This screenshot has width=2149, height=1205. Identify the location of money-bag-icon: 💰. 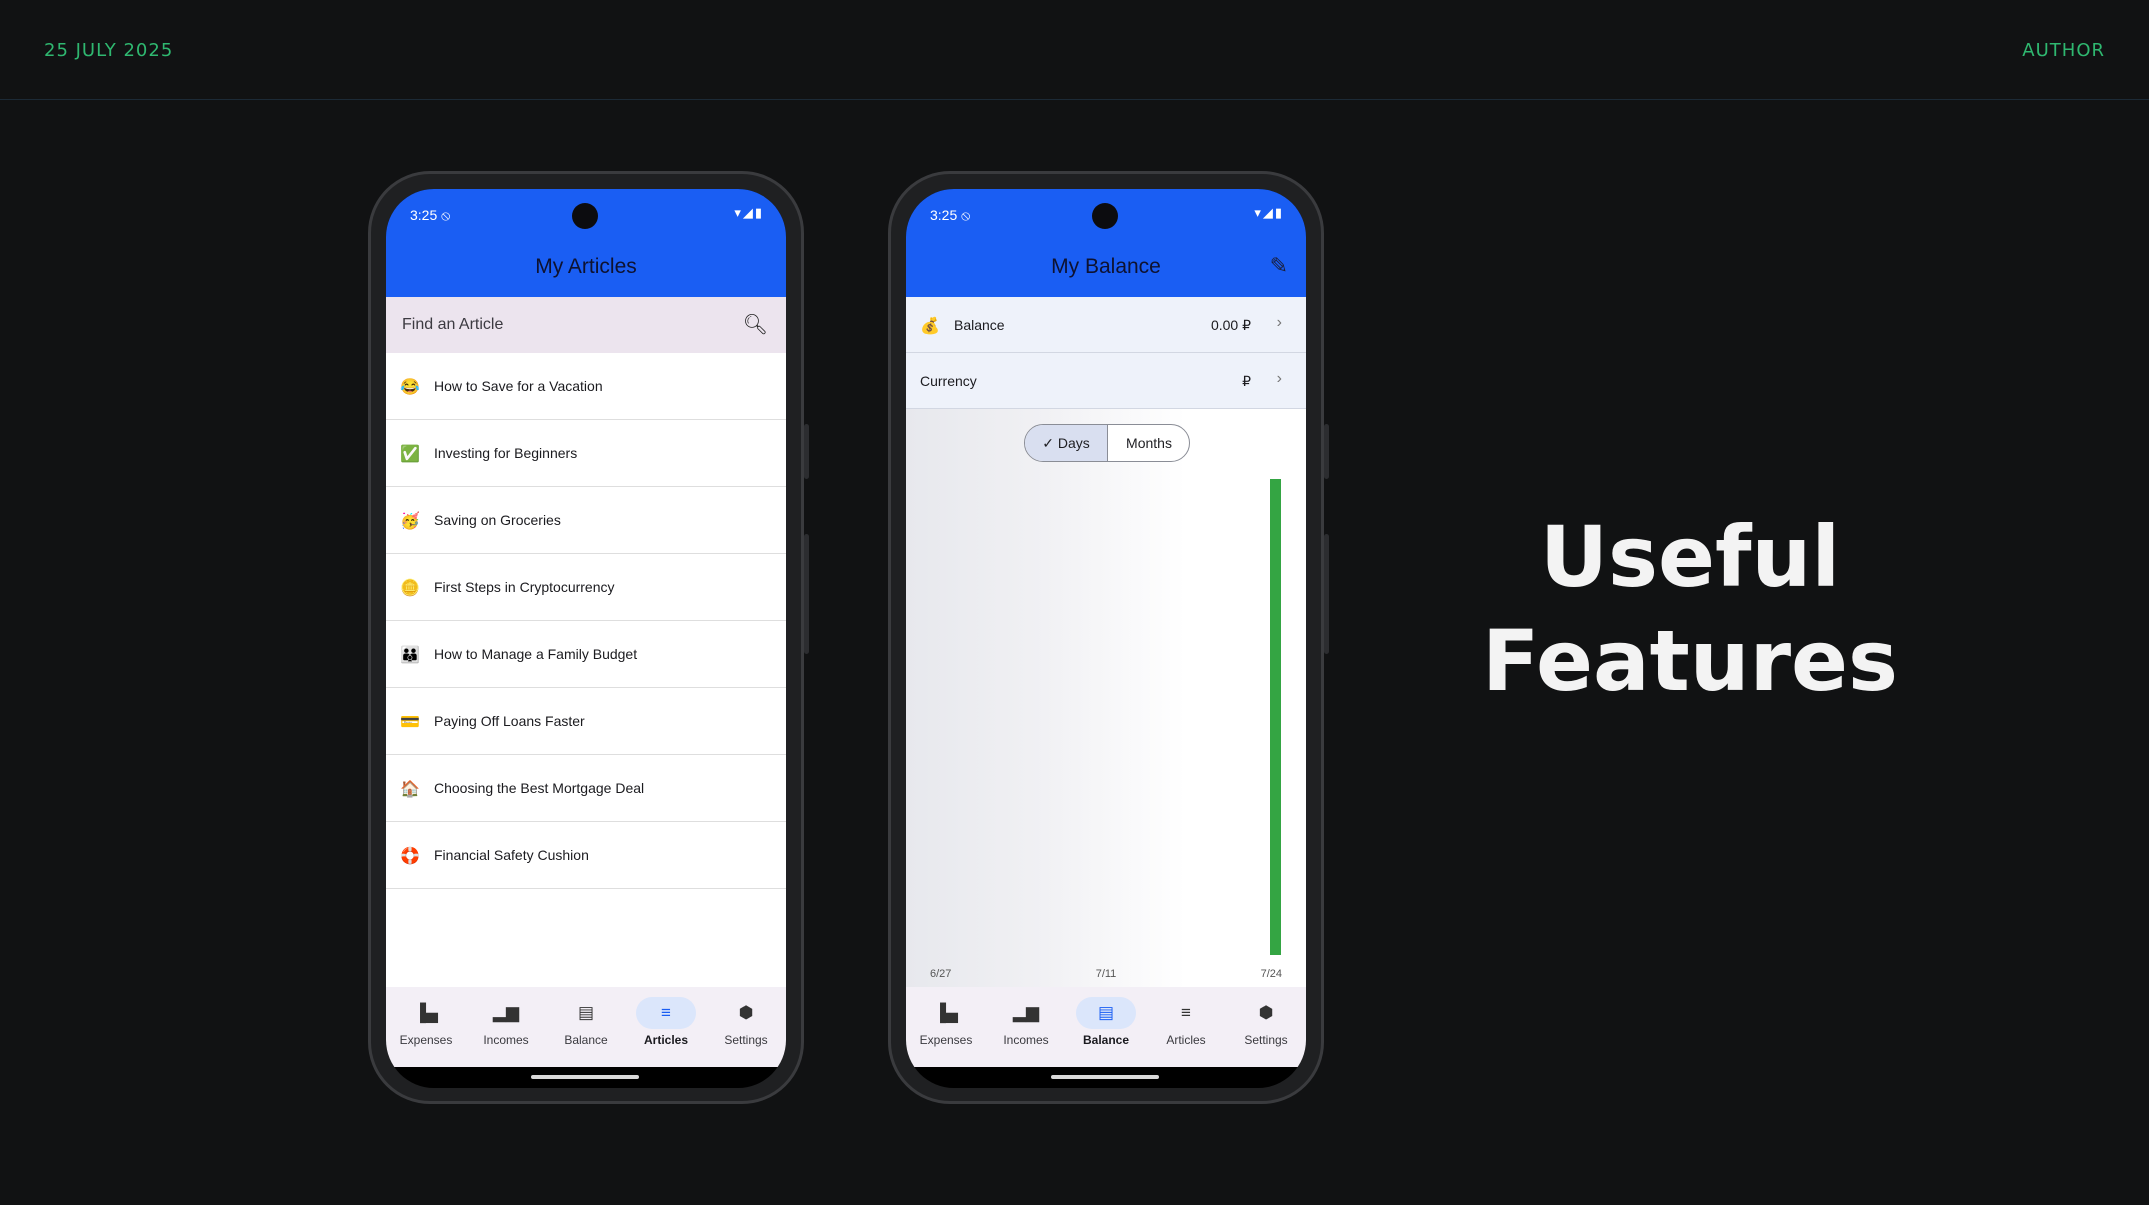
(930, 326).